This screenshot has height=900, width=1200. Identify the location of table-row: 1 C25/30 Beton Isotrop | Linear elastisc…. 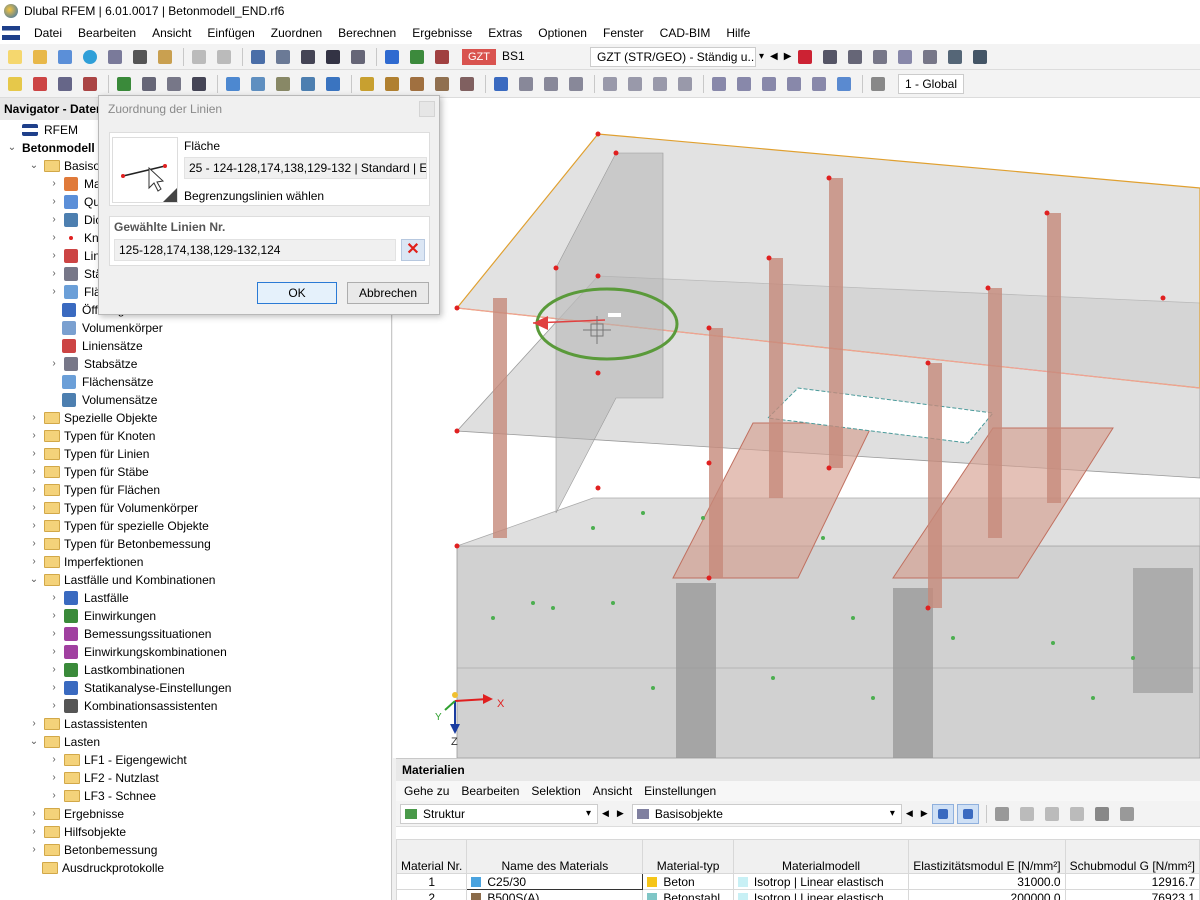
(798, 882).